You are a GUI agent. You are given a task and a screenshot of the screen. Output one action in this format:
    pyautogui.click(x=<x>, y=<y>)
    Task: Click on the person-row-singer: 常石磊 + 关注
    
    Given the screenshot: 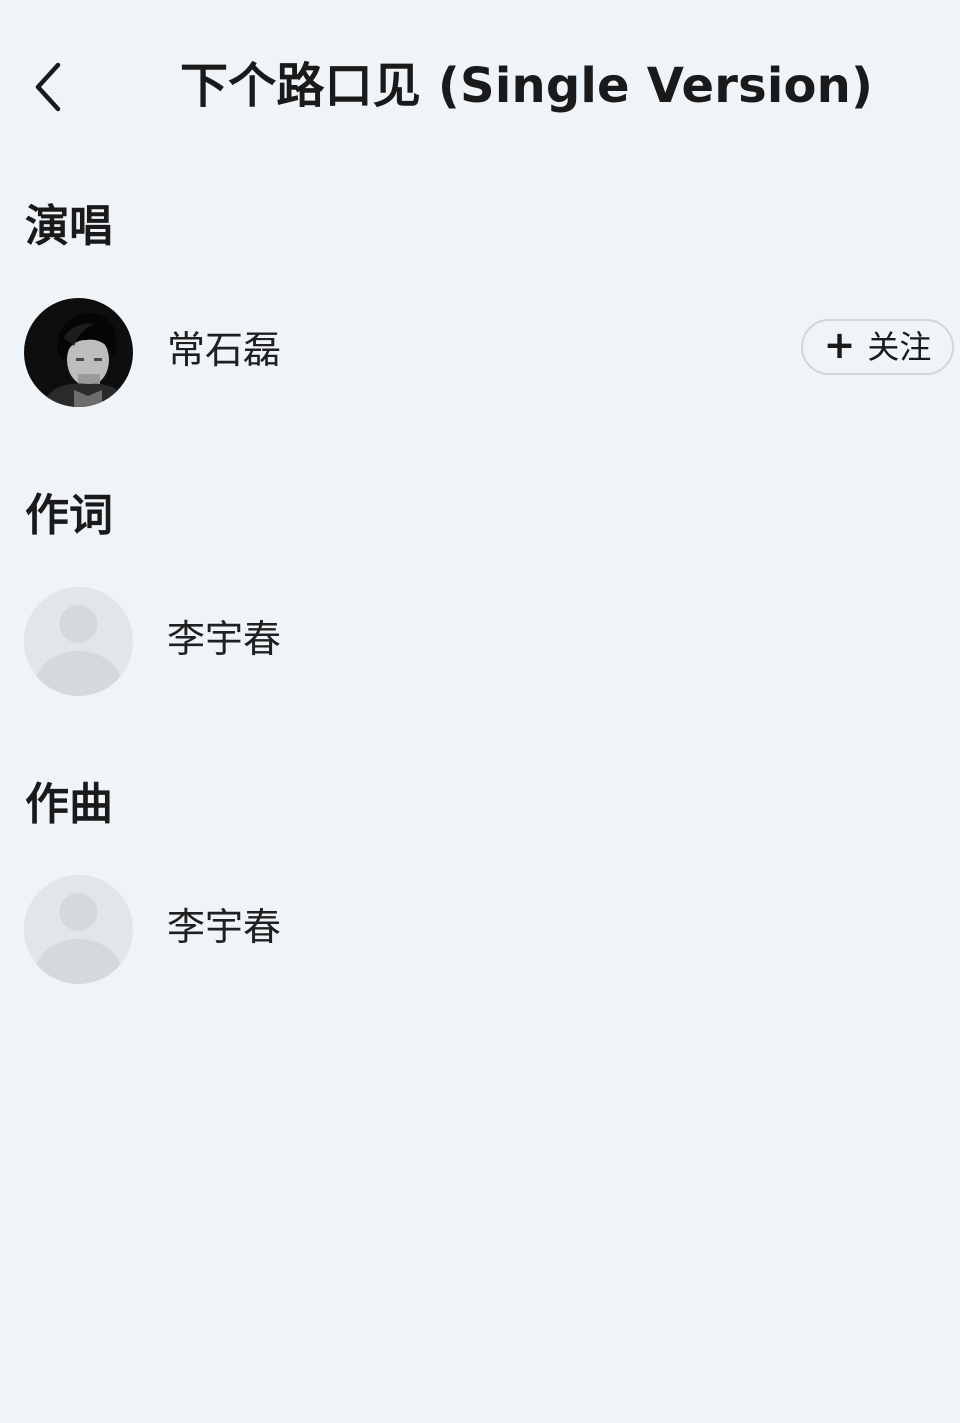 What is the action you would take?
    pyautogui.click(x=480, y=353)
    